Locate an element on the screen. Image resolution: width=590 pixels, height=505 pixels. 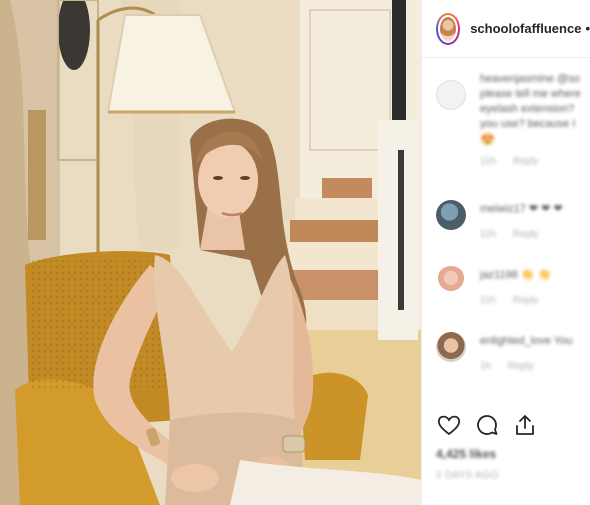
post-date: 2 DAYS AGO is located at coordinates (467, 475).